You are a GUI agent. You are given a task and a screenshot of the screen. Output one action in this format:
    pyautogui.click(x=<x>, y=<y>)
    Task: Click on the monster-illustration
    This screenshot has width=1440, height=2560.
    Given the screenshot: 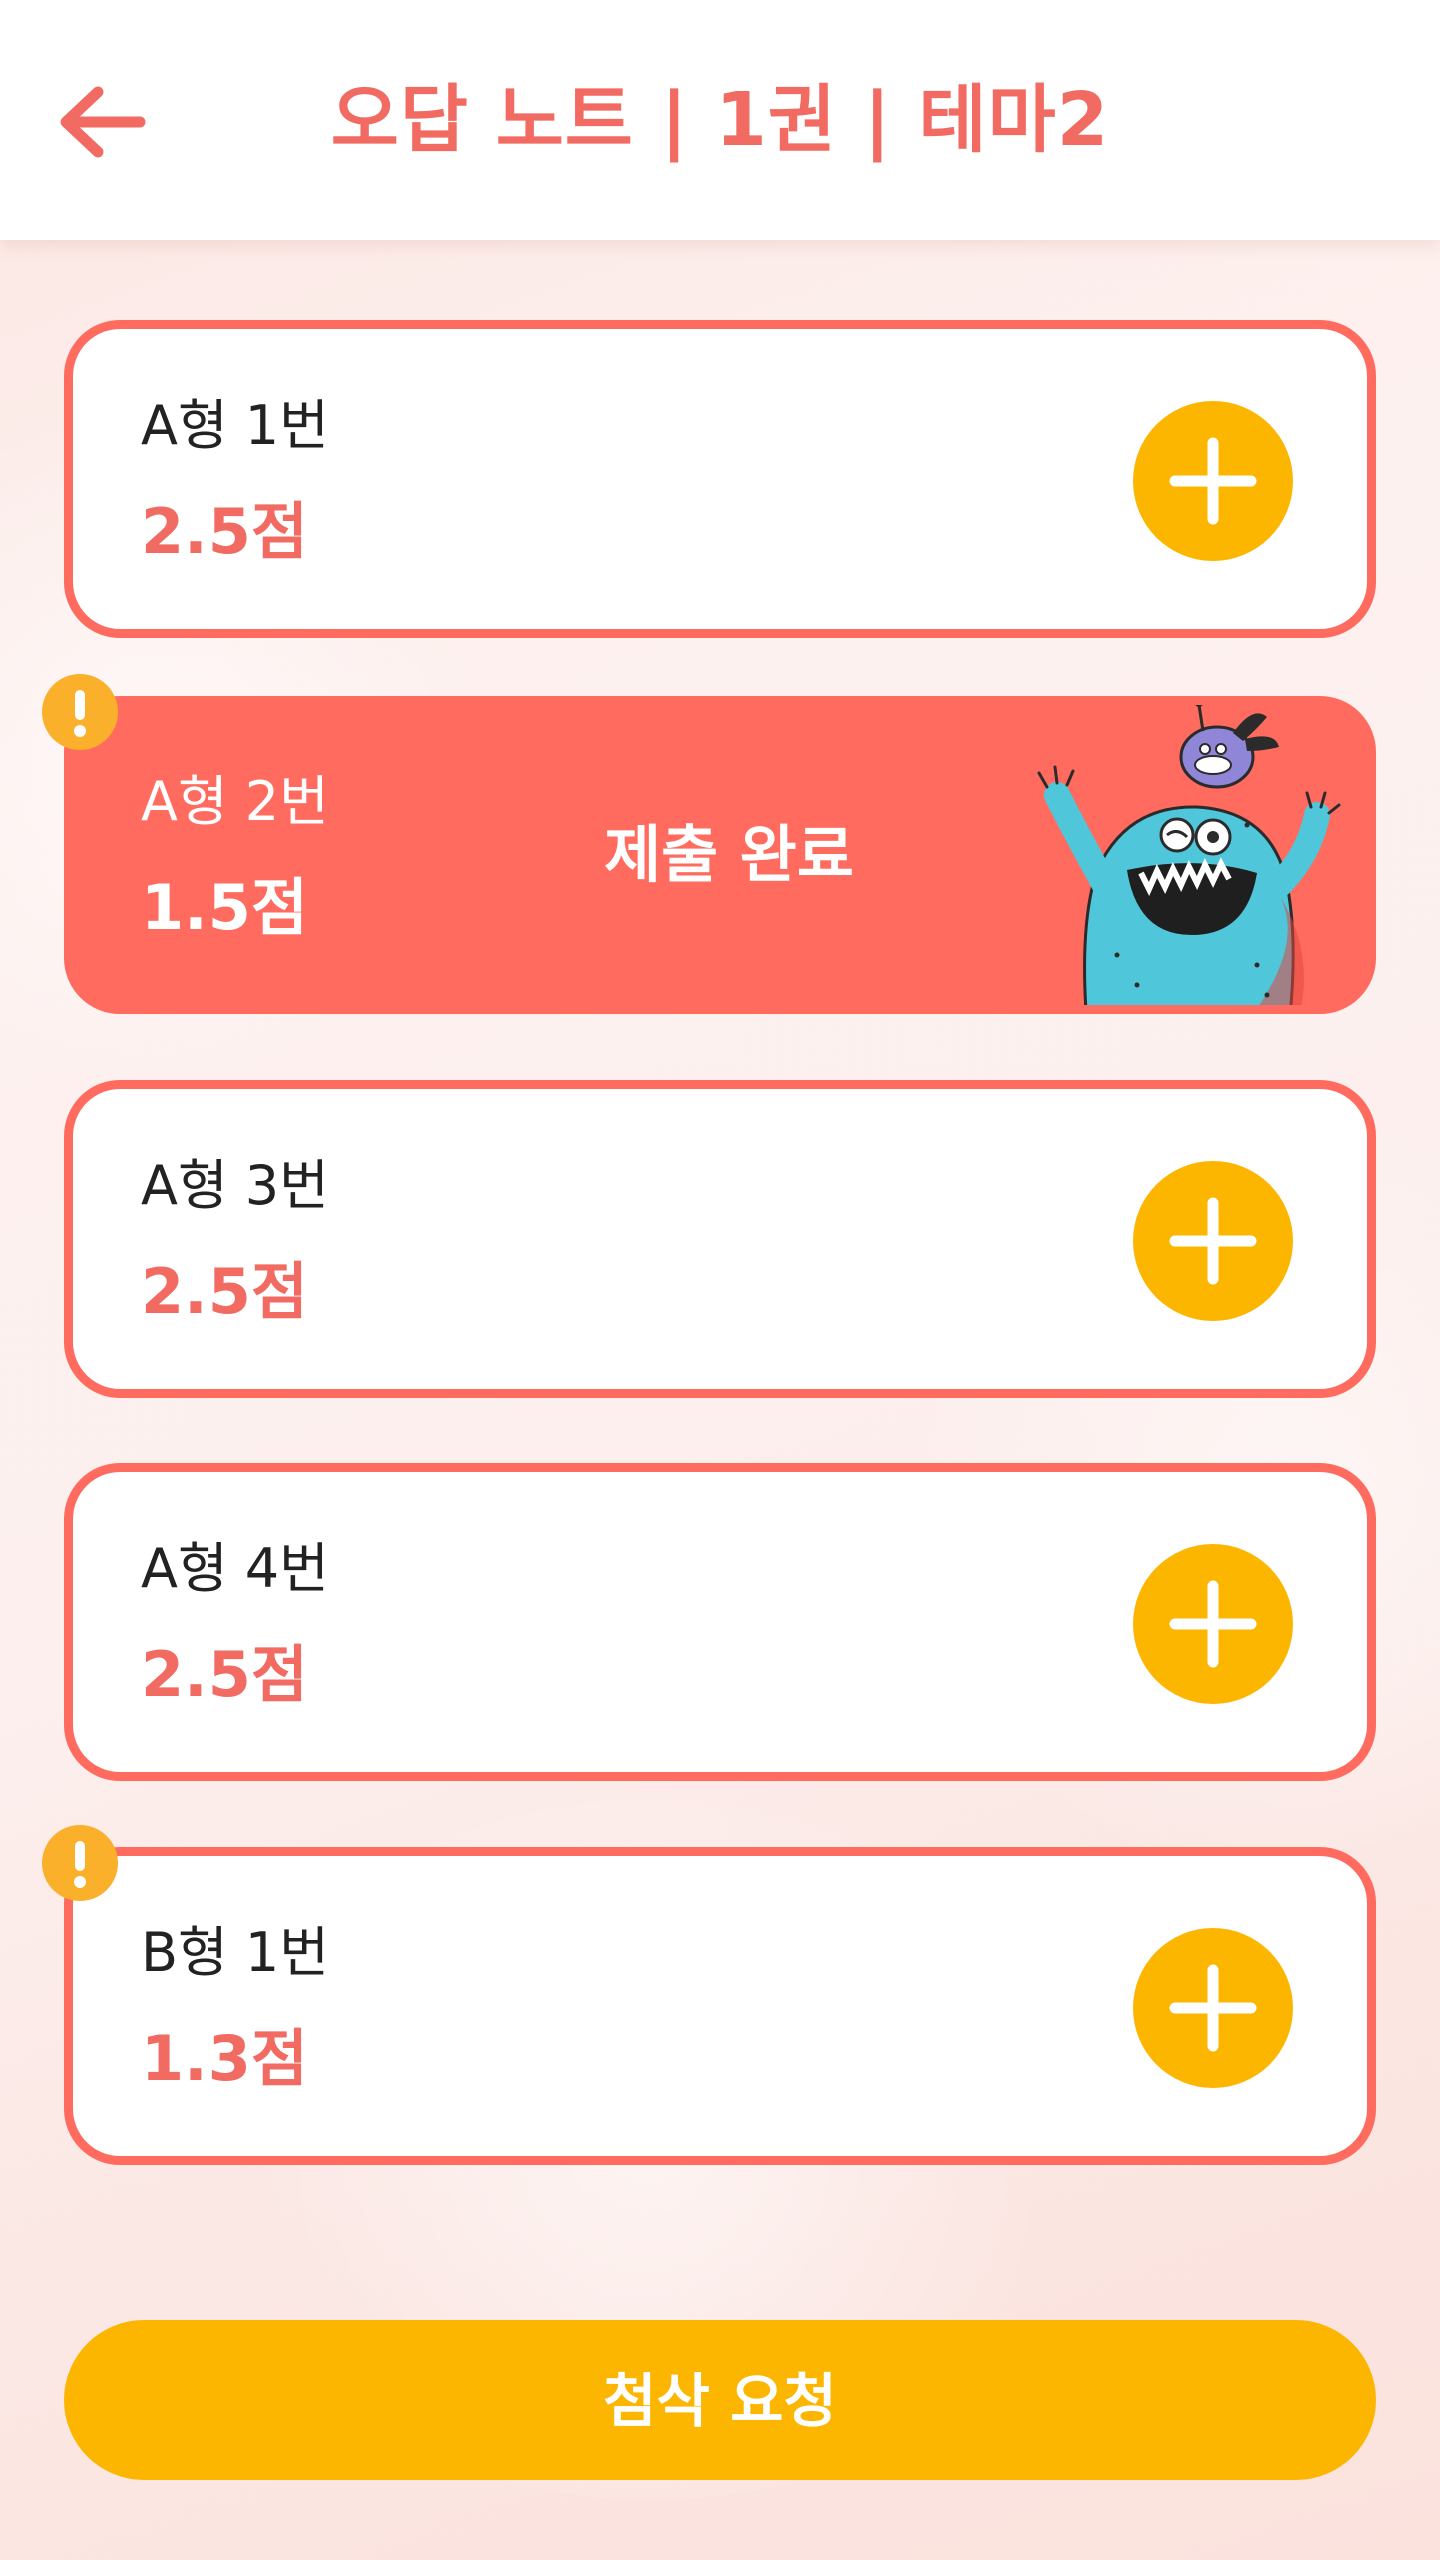 What is the action you would take?
    pyautogui.click(x=1189, y=855)
    